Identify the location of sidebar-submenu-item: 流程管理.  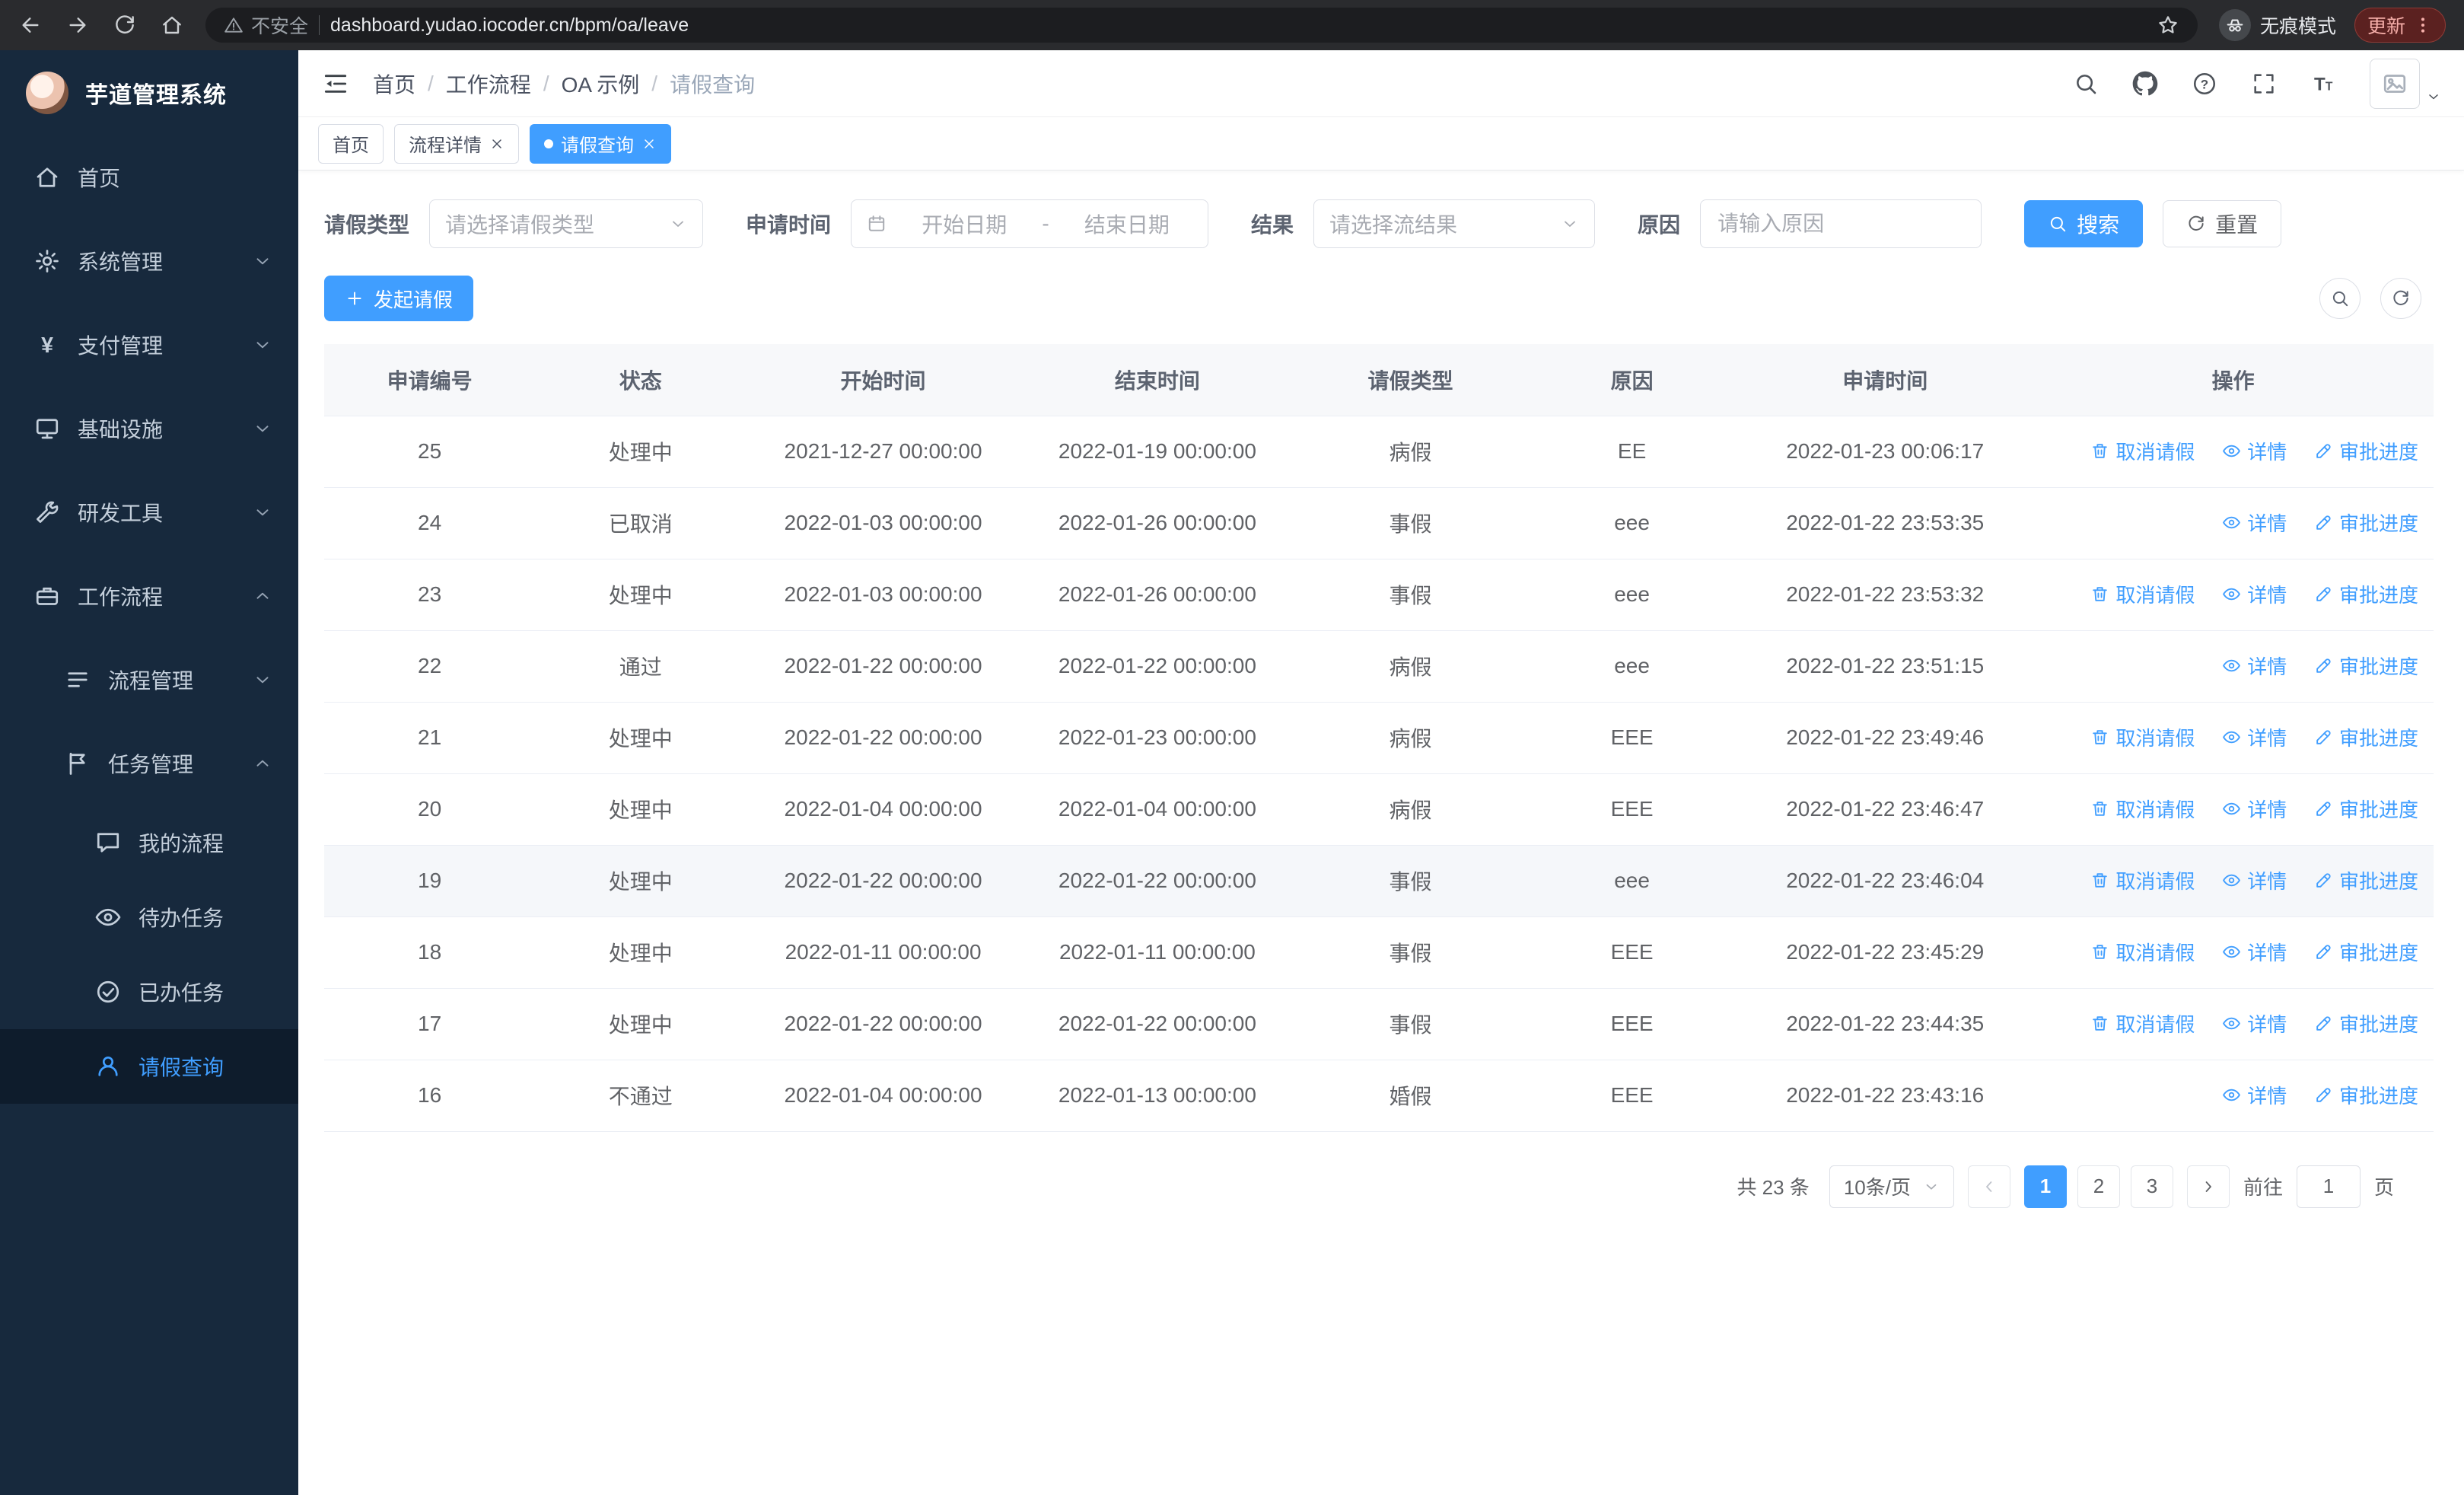
(149, 680).